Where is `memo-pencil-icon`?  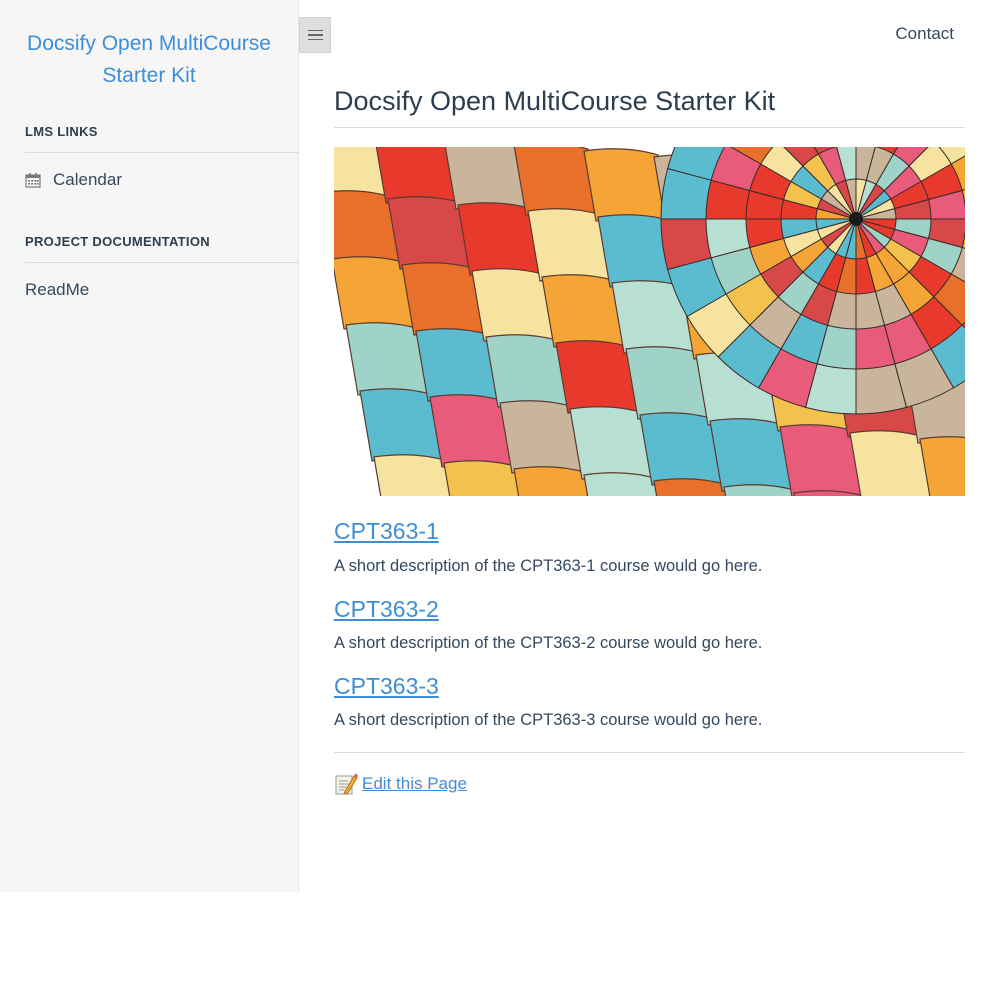 memo-pencil-icon is located at coordinates (346, 784).